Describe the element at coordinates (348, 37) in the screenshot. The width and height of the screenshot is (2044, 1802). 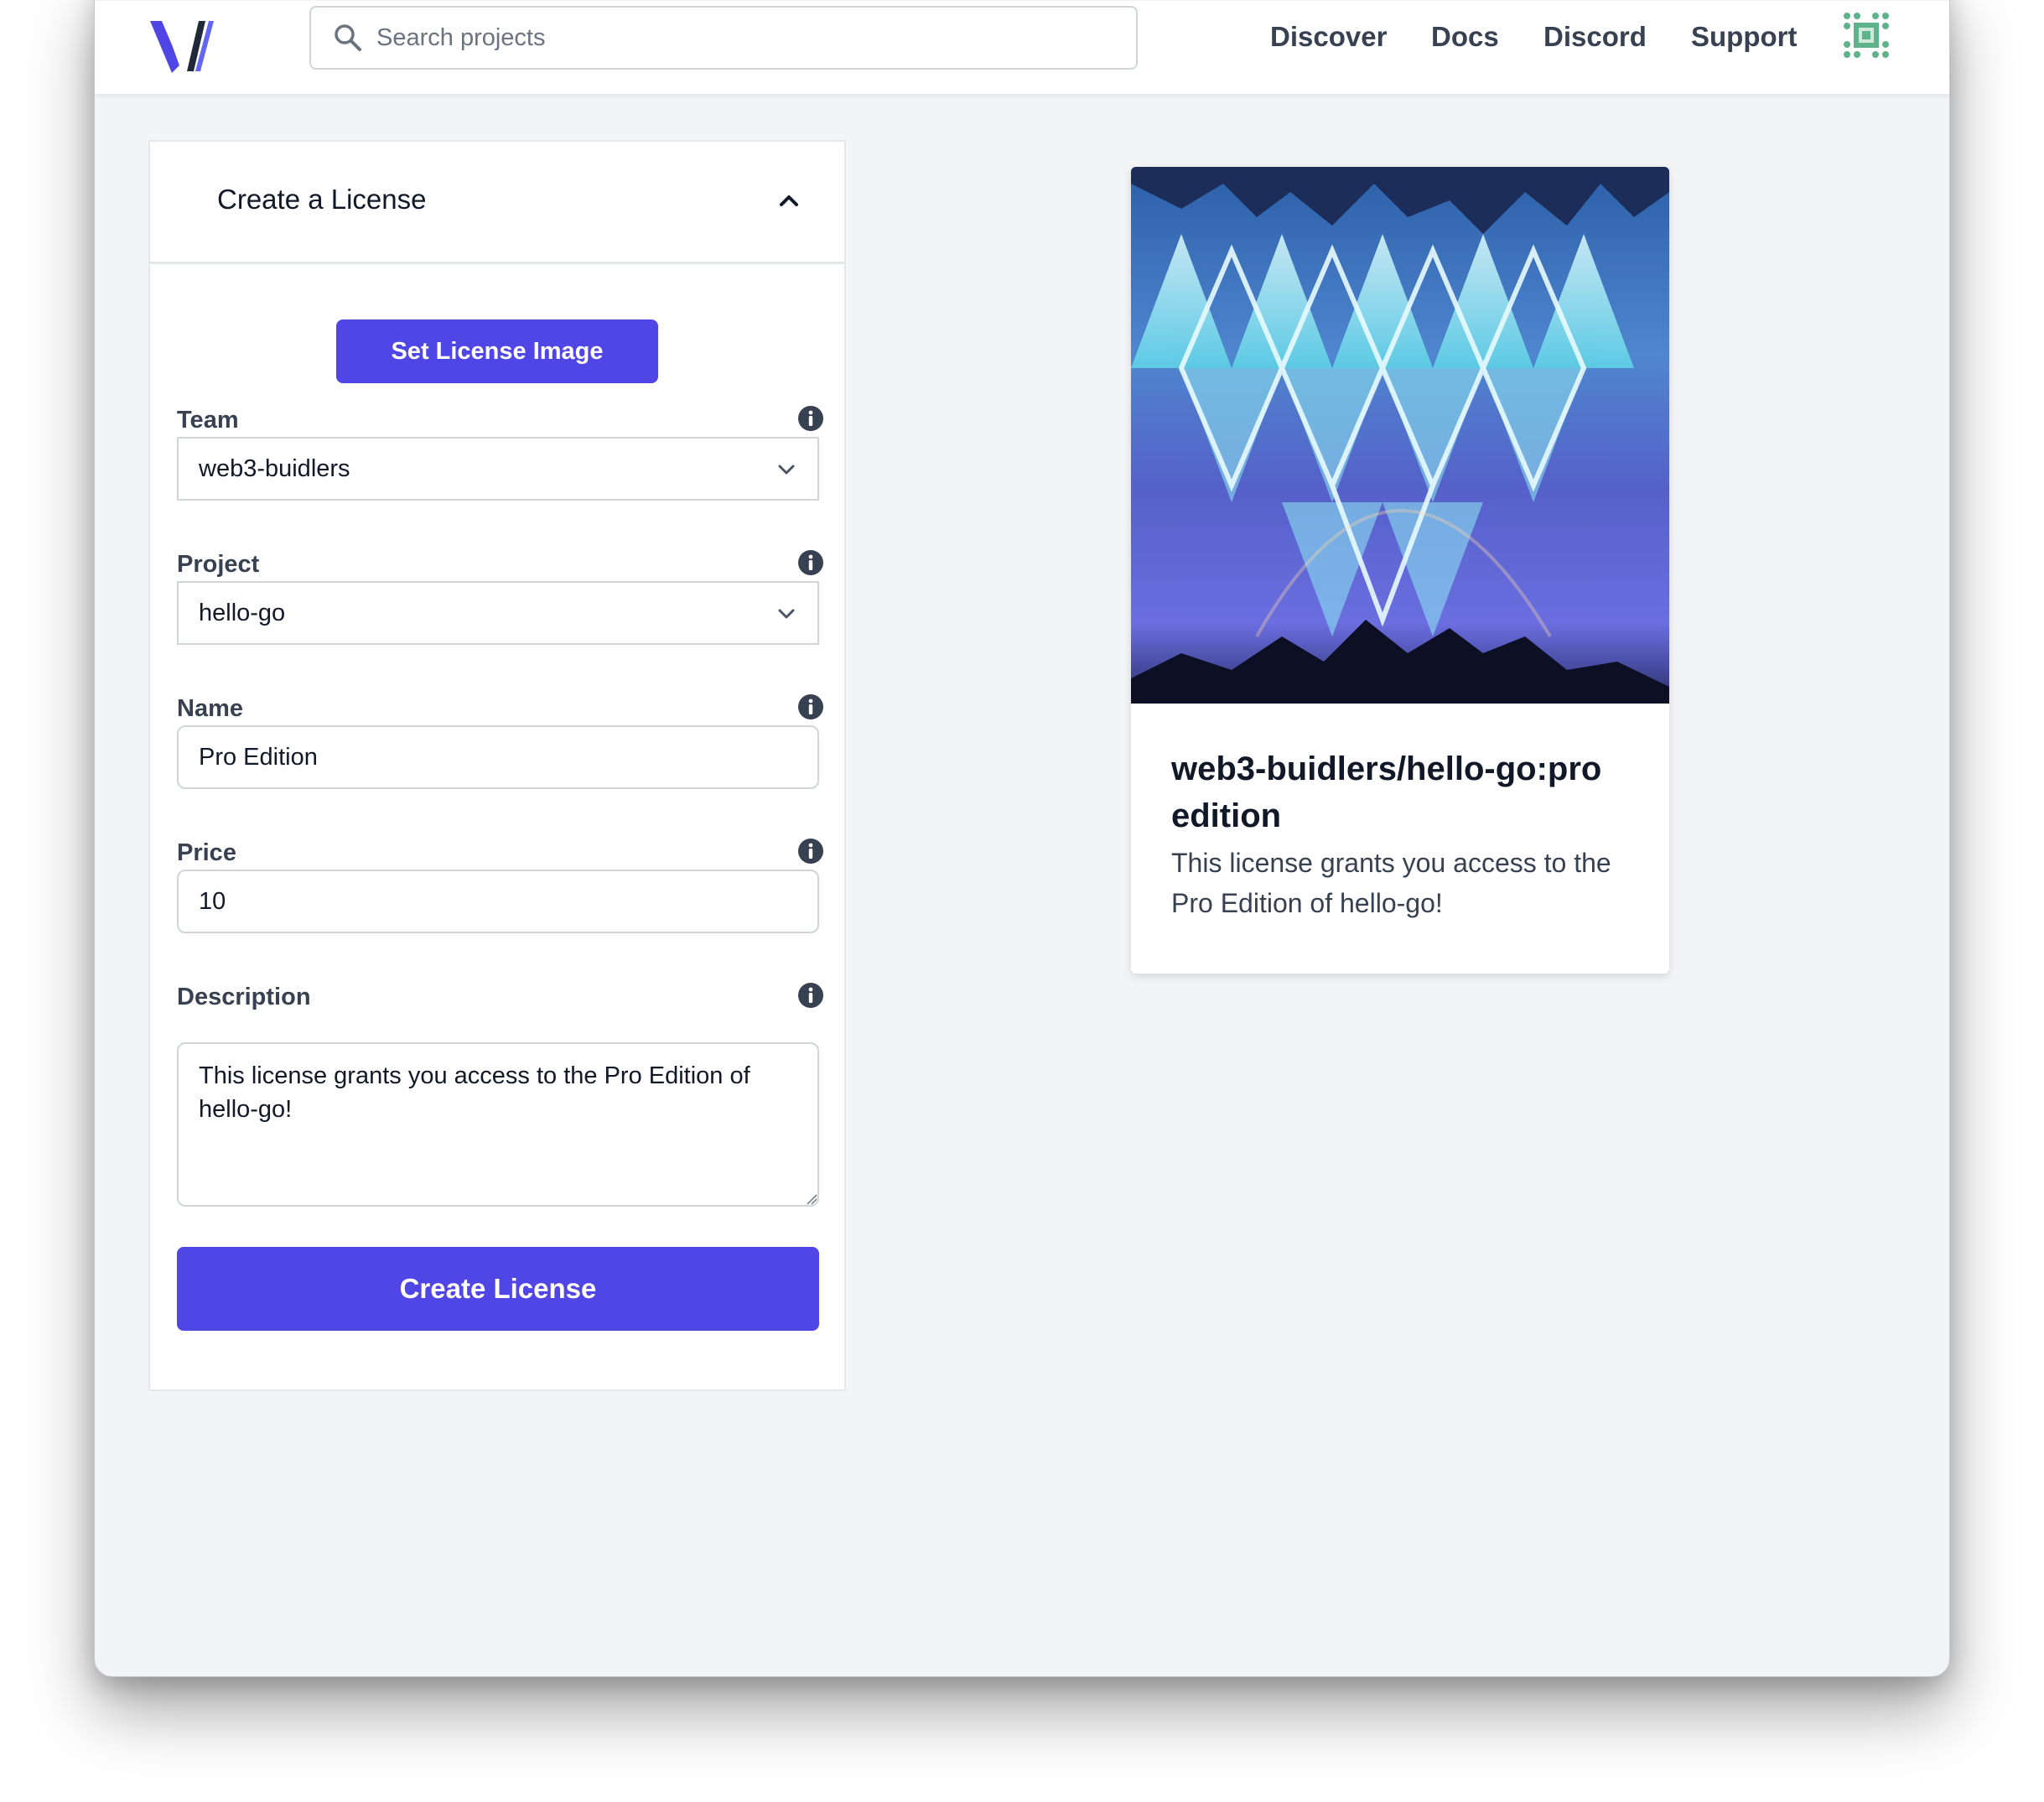
I see `search-icon` at that location.